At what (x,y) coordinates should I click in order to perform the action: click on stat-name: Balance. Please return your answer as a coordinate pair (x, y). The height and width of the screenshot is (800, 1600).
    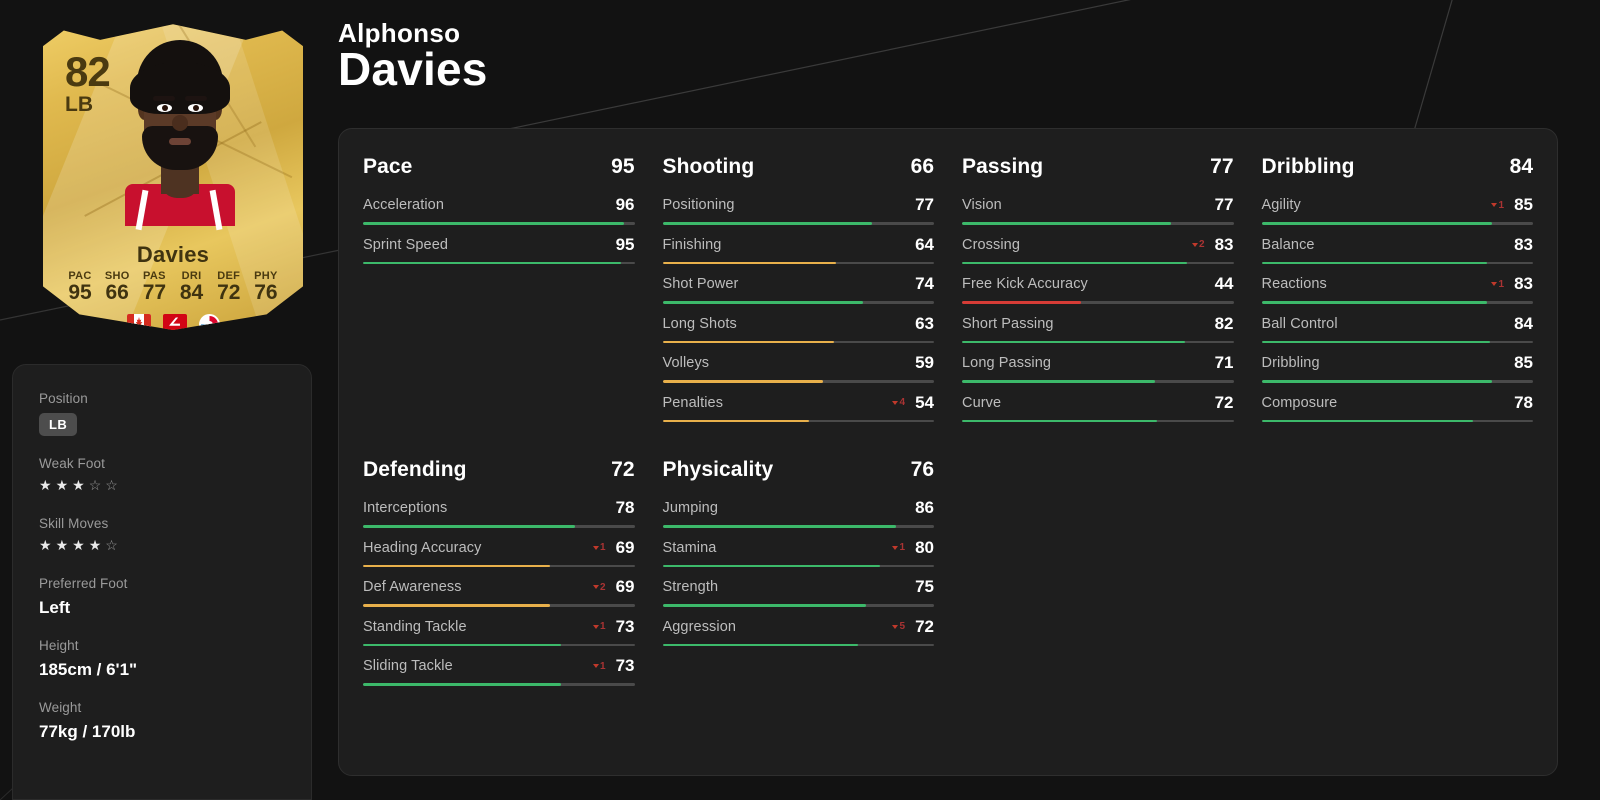
    Looking at the image, I should click on (1288, 244).